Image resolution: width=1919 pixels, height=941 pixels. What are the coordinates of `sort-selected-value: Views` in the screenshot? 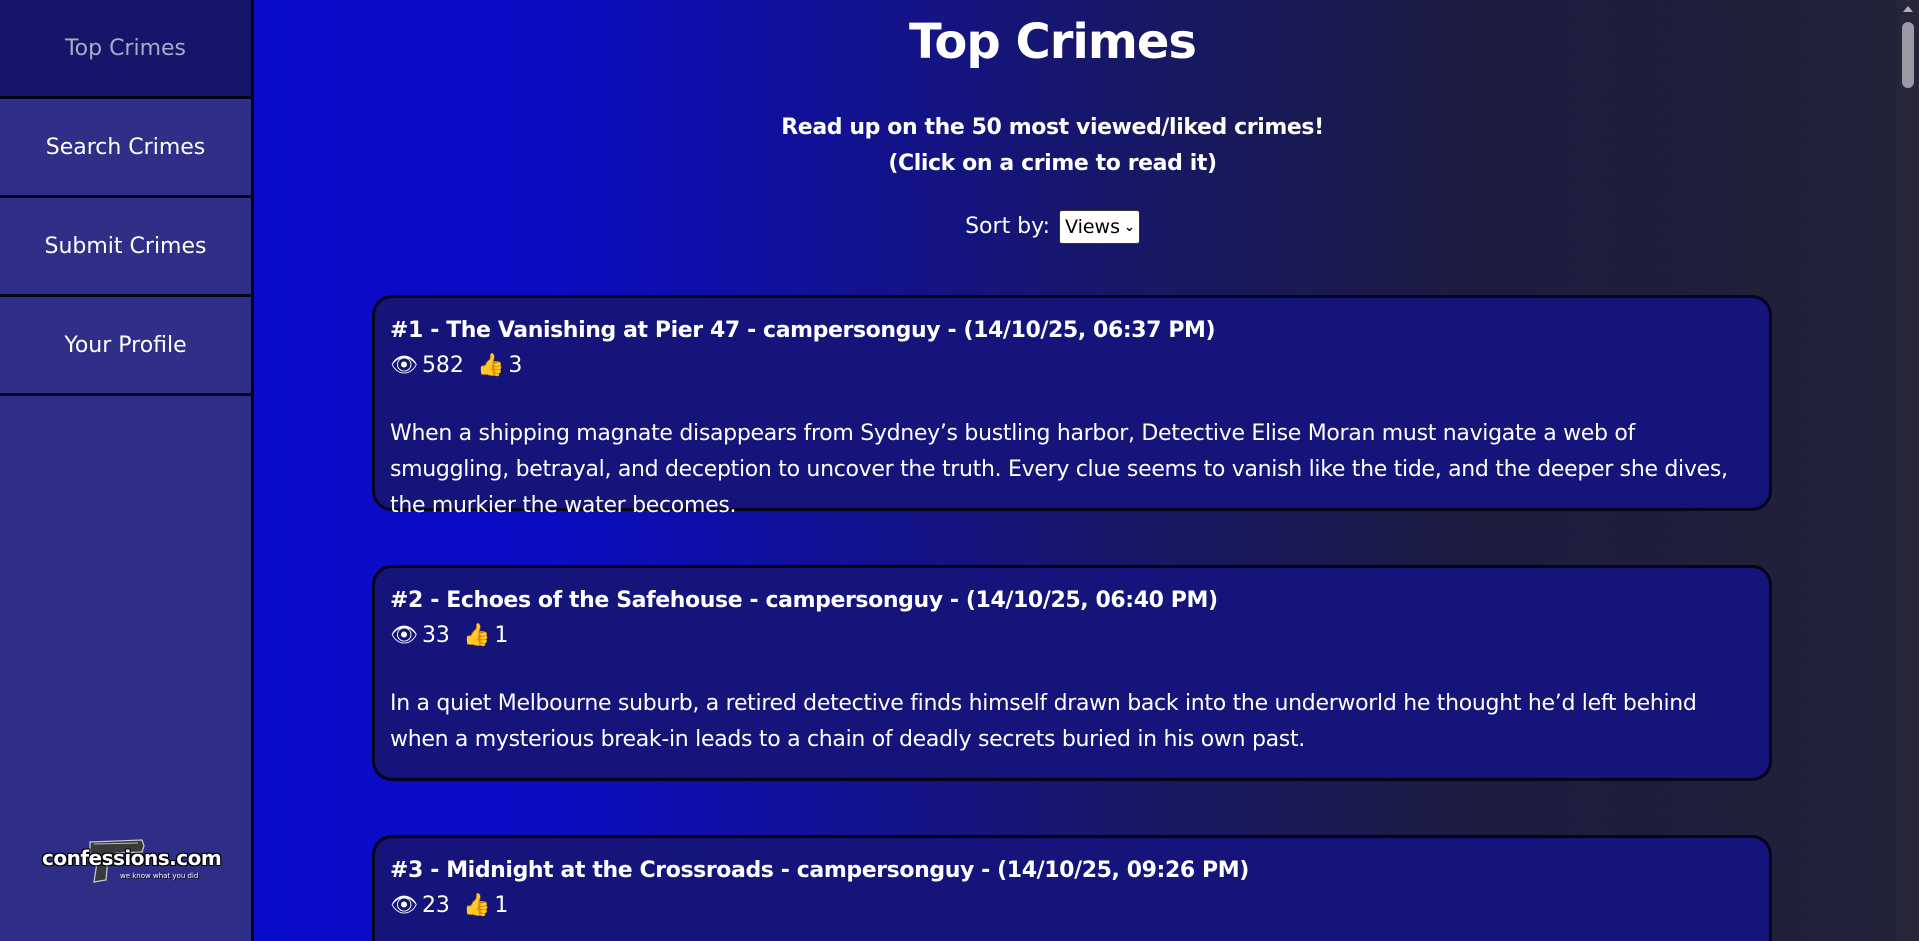 It's located at (1092, 227).